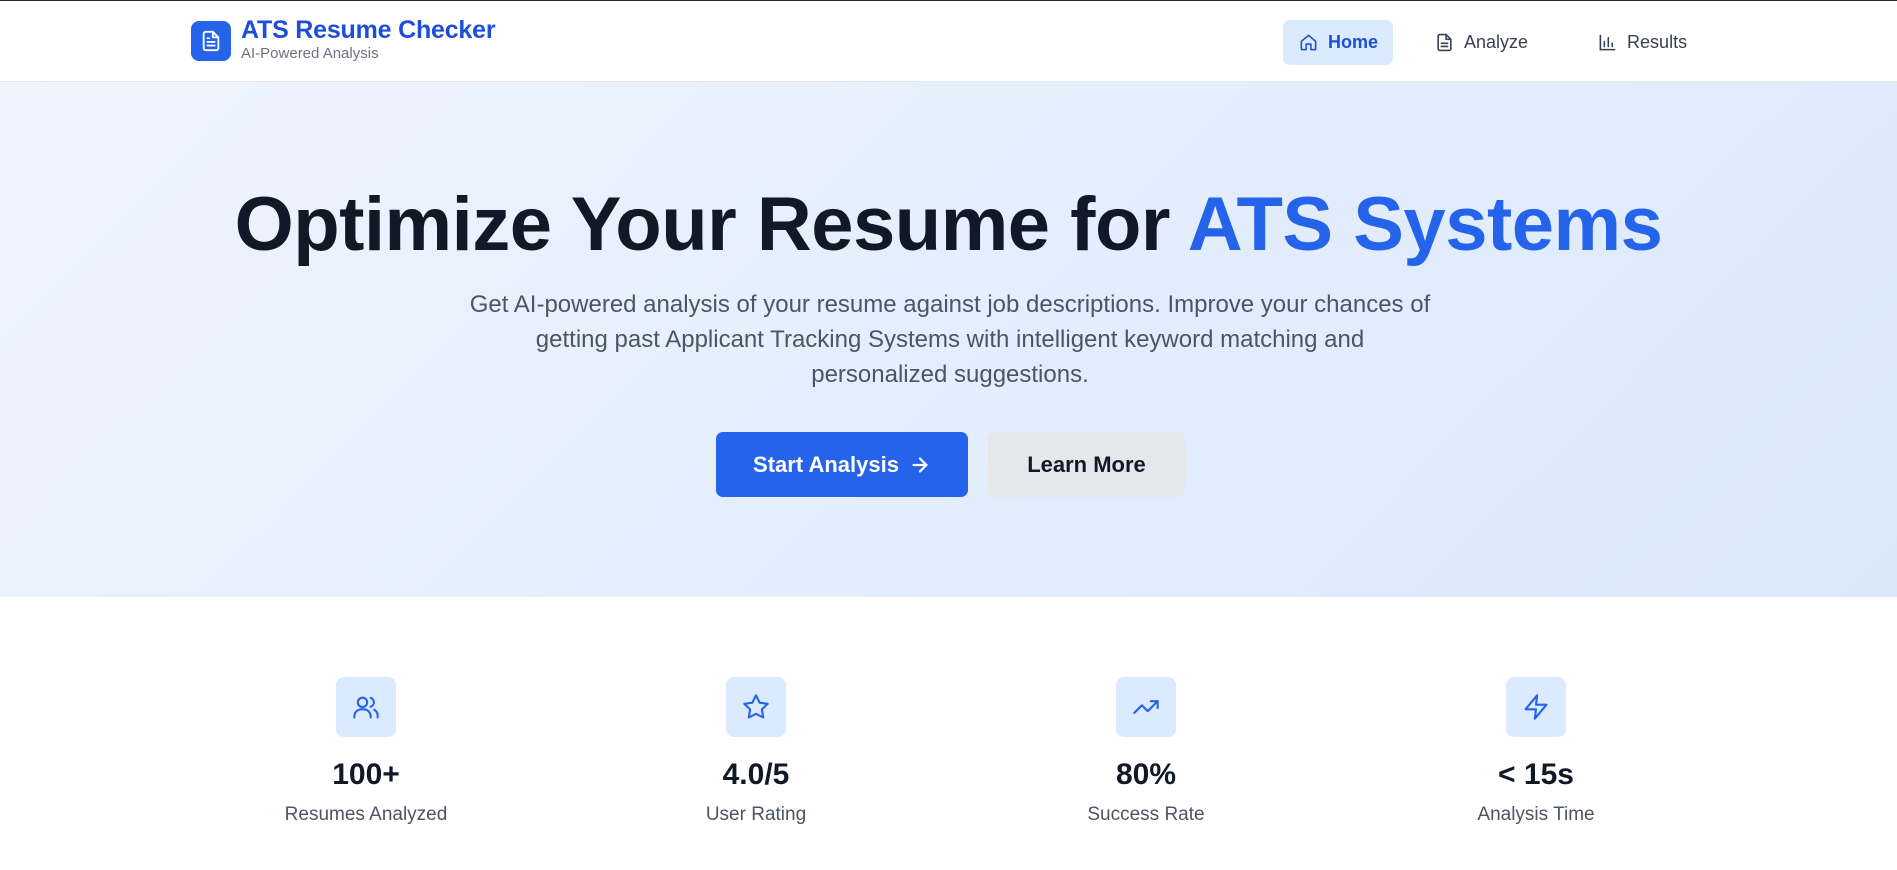 Image resolution: width=1897 pixels, height=870 pixels. I want to click on nav-item-analyze: Analyze, so click(1481, 42).